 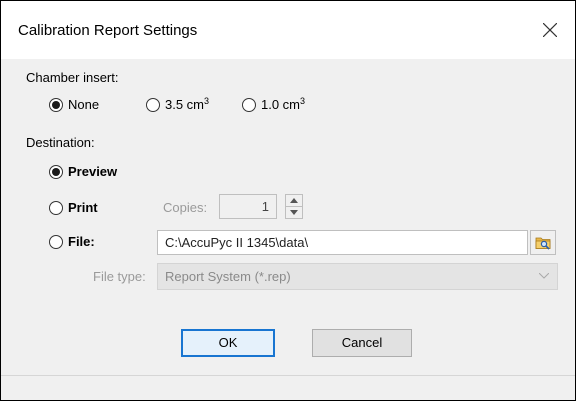 I want to click on file-type-label: File type:, so click(x=119, y=276).